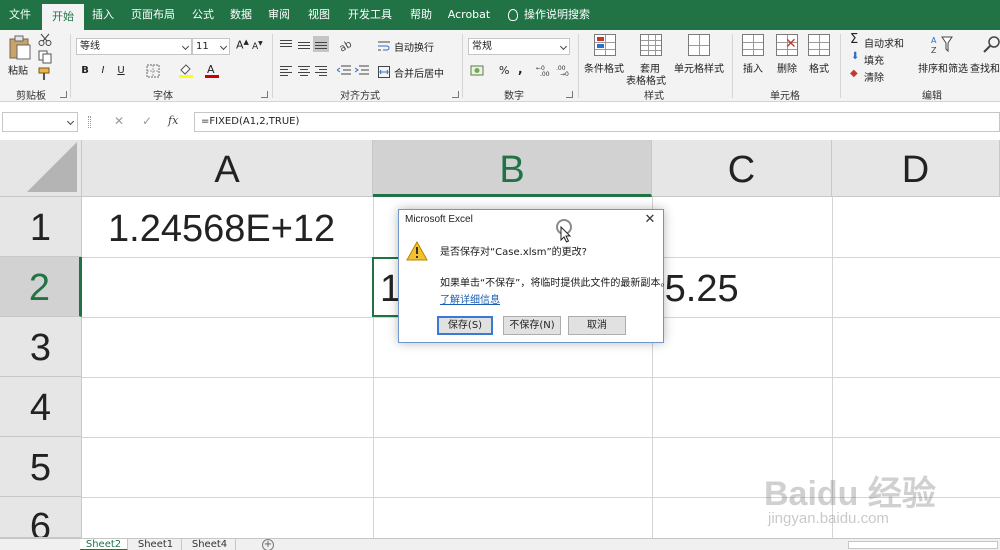 The width and height of the screenshot is (1000, 550). Describe the element at coordinates (520, 69) in the screenshot. I see `comma-button: ,` at that location.